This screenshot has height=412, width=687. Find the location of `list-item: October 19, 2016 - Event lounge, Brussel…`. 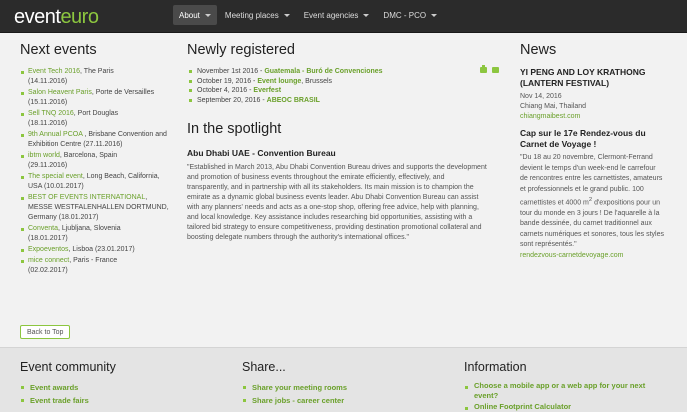

list-item: October 19, 2016 - Event lounge, Brussel… is located at coordinates (332, 82).